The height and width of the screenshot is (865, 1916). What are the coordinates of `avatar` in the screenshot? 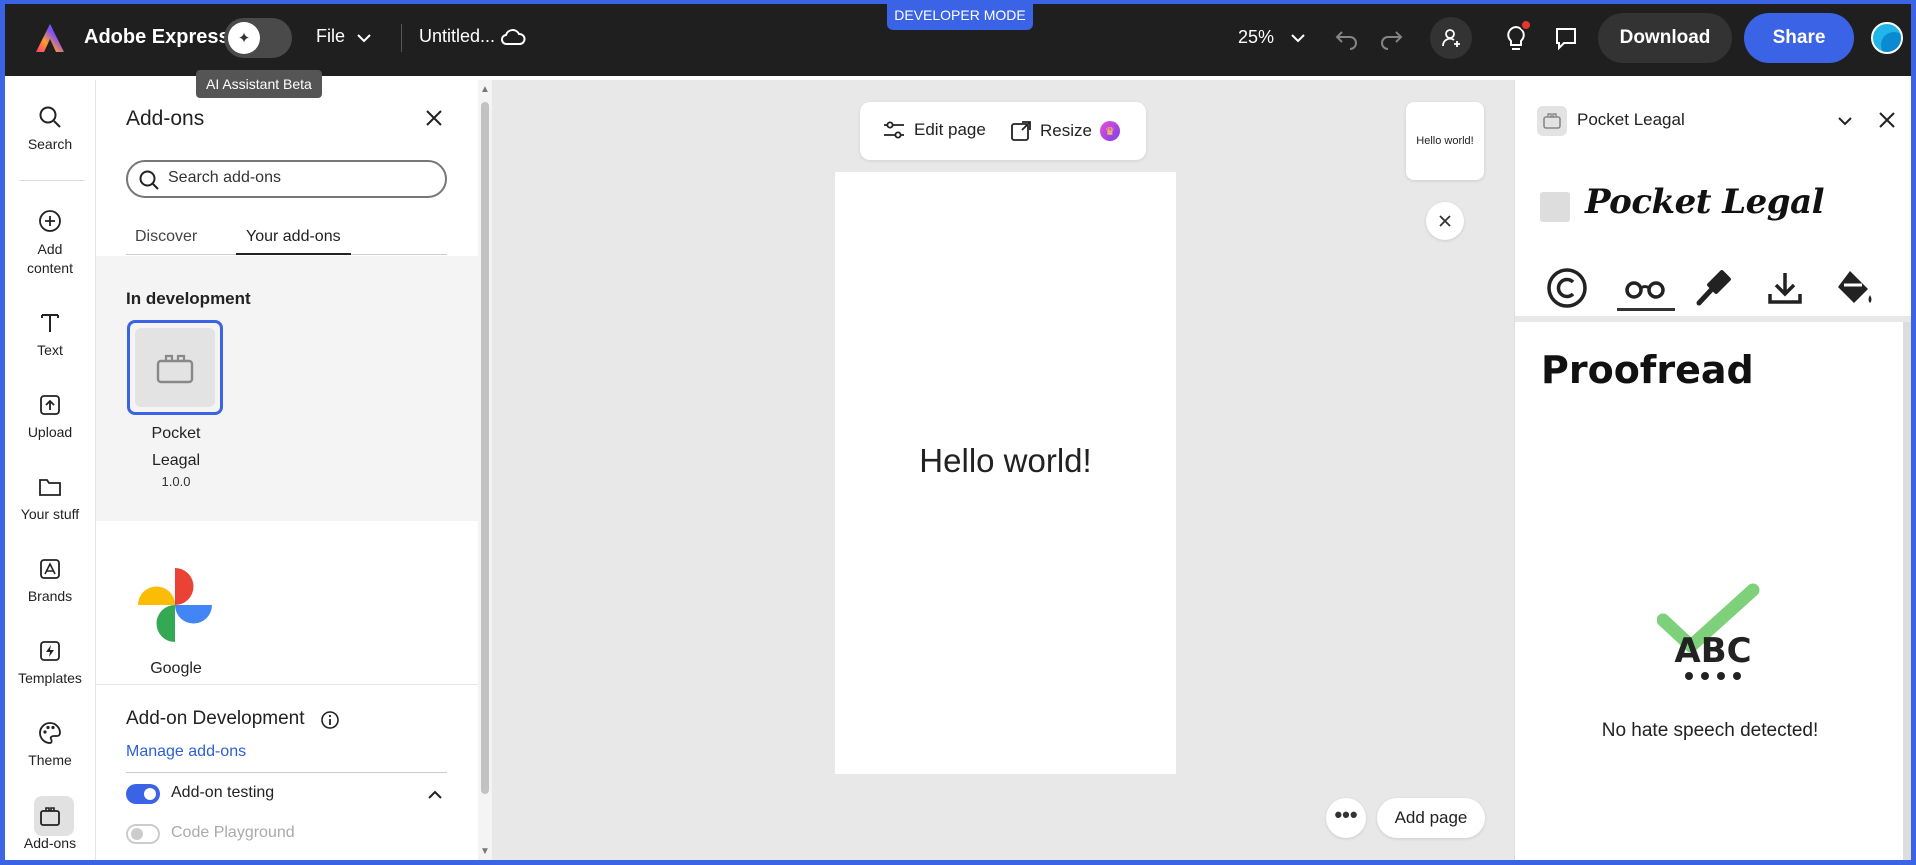 It's located at (1887, 38).